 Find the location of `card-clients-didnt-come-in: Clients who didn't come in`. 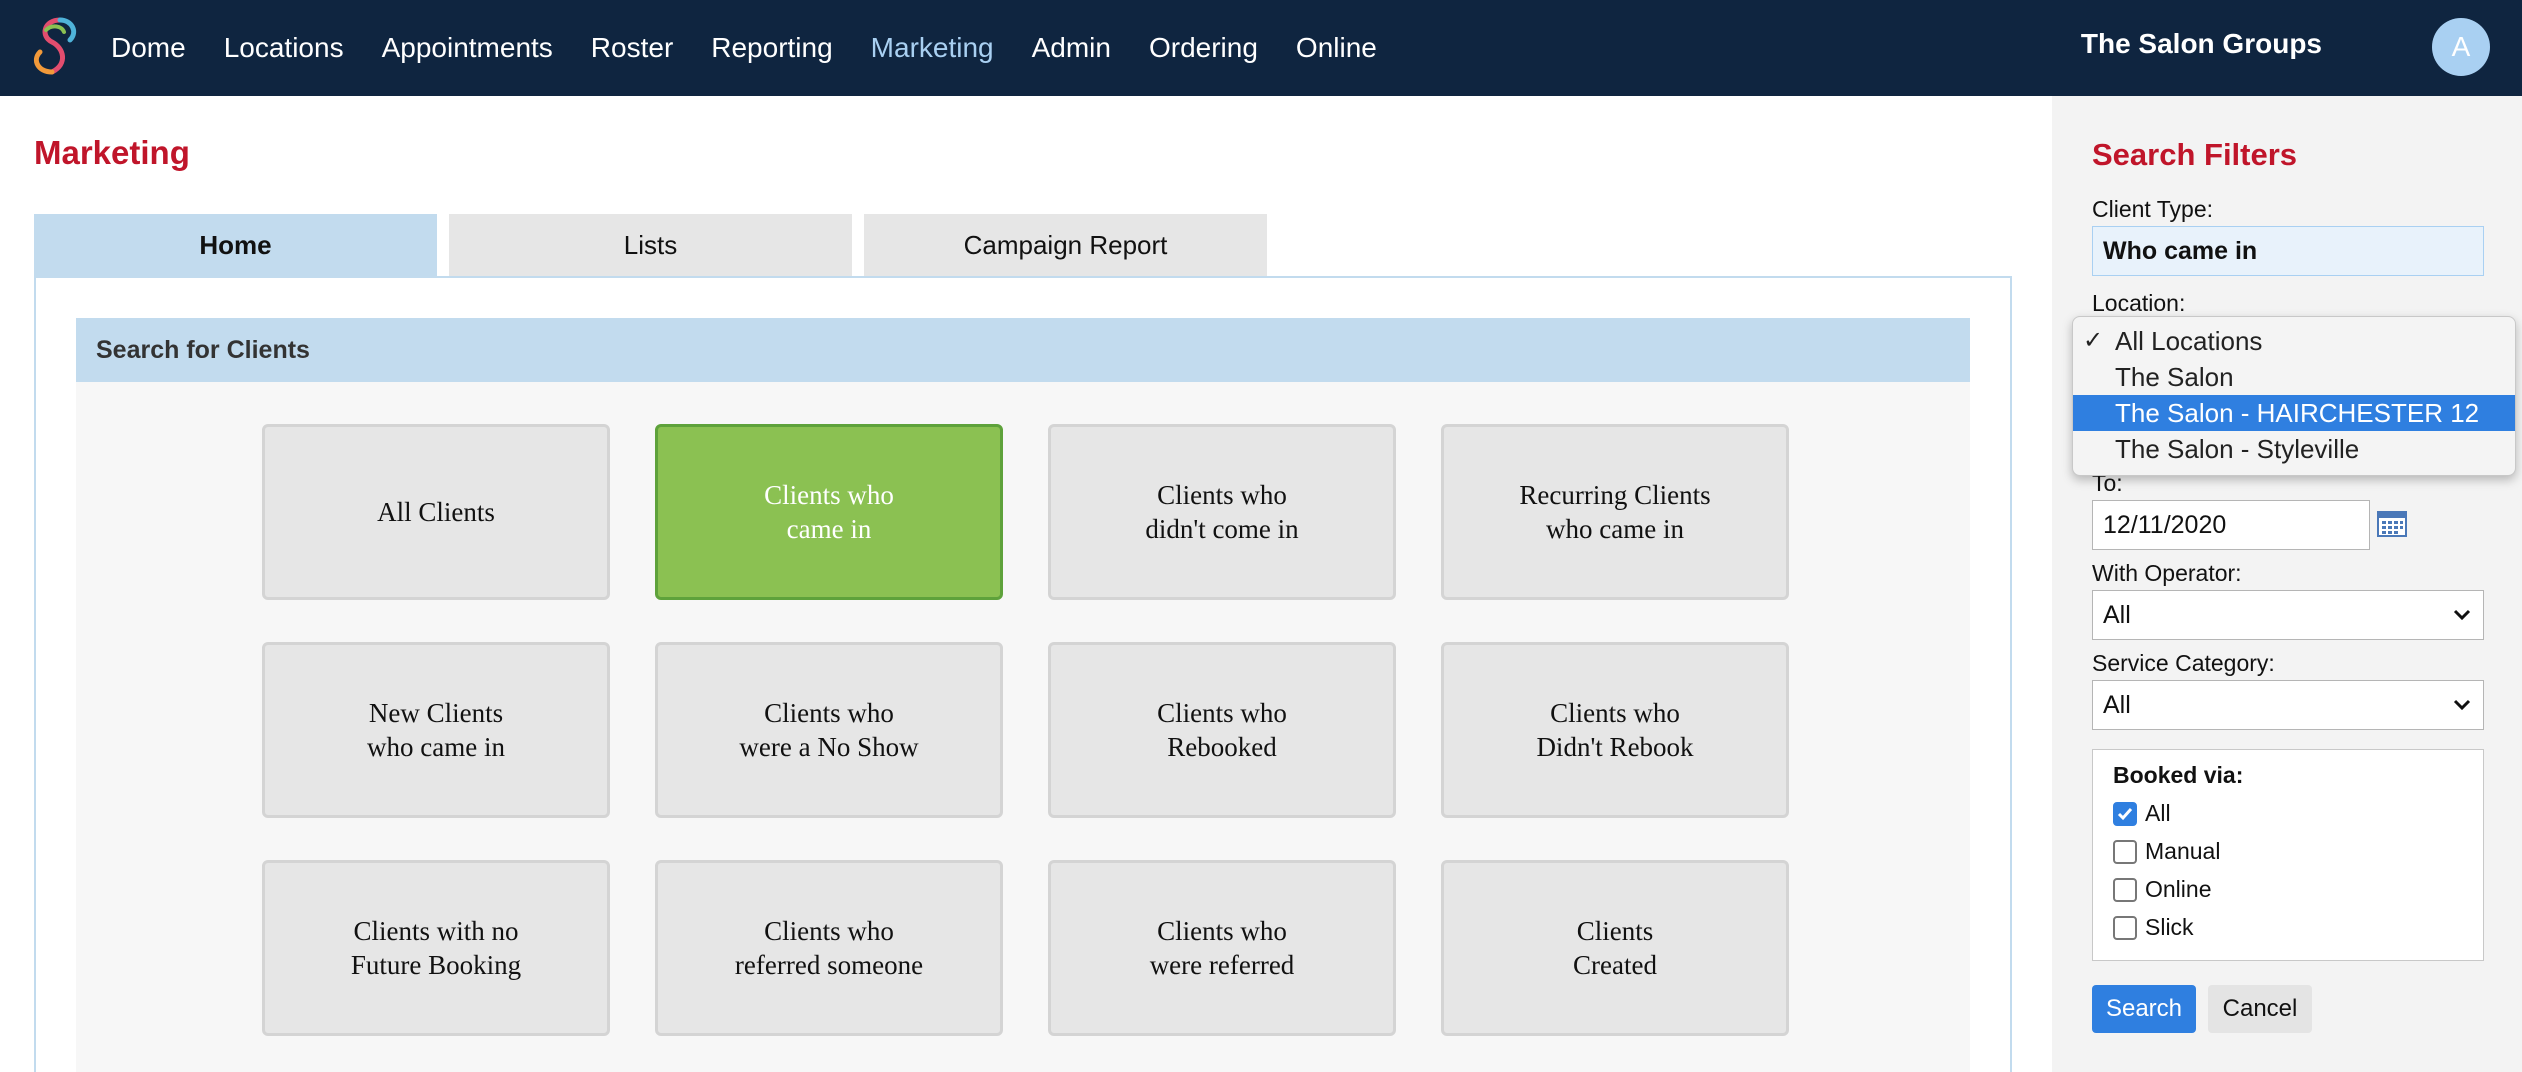

card-clients-didnt-come-in: Clients who didn't come in is located at coordinates (1222, 512).